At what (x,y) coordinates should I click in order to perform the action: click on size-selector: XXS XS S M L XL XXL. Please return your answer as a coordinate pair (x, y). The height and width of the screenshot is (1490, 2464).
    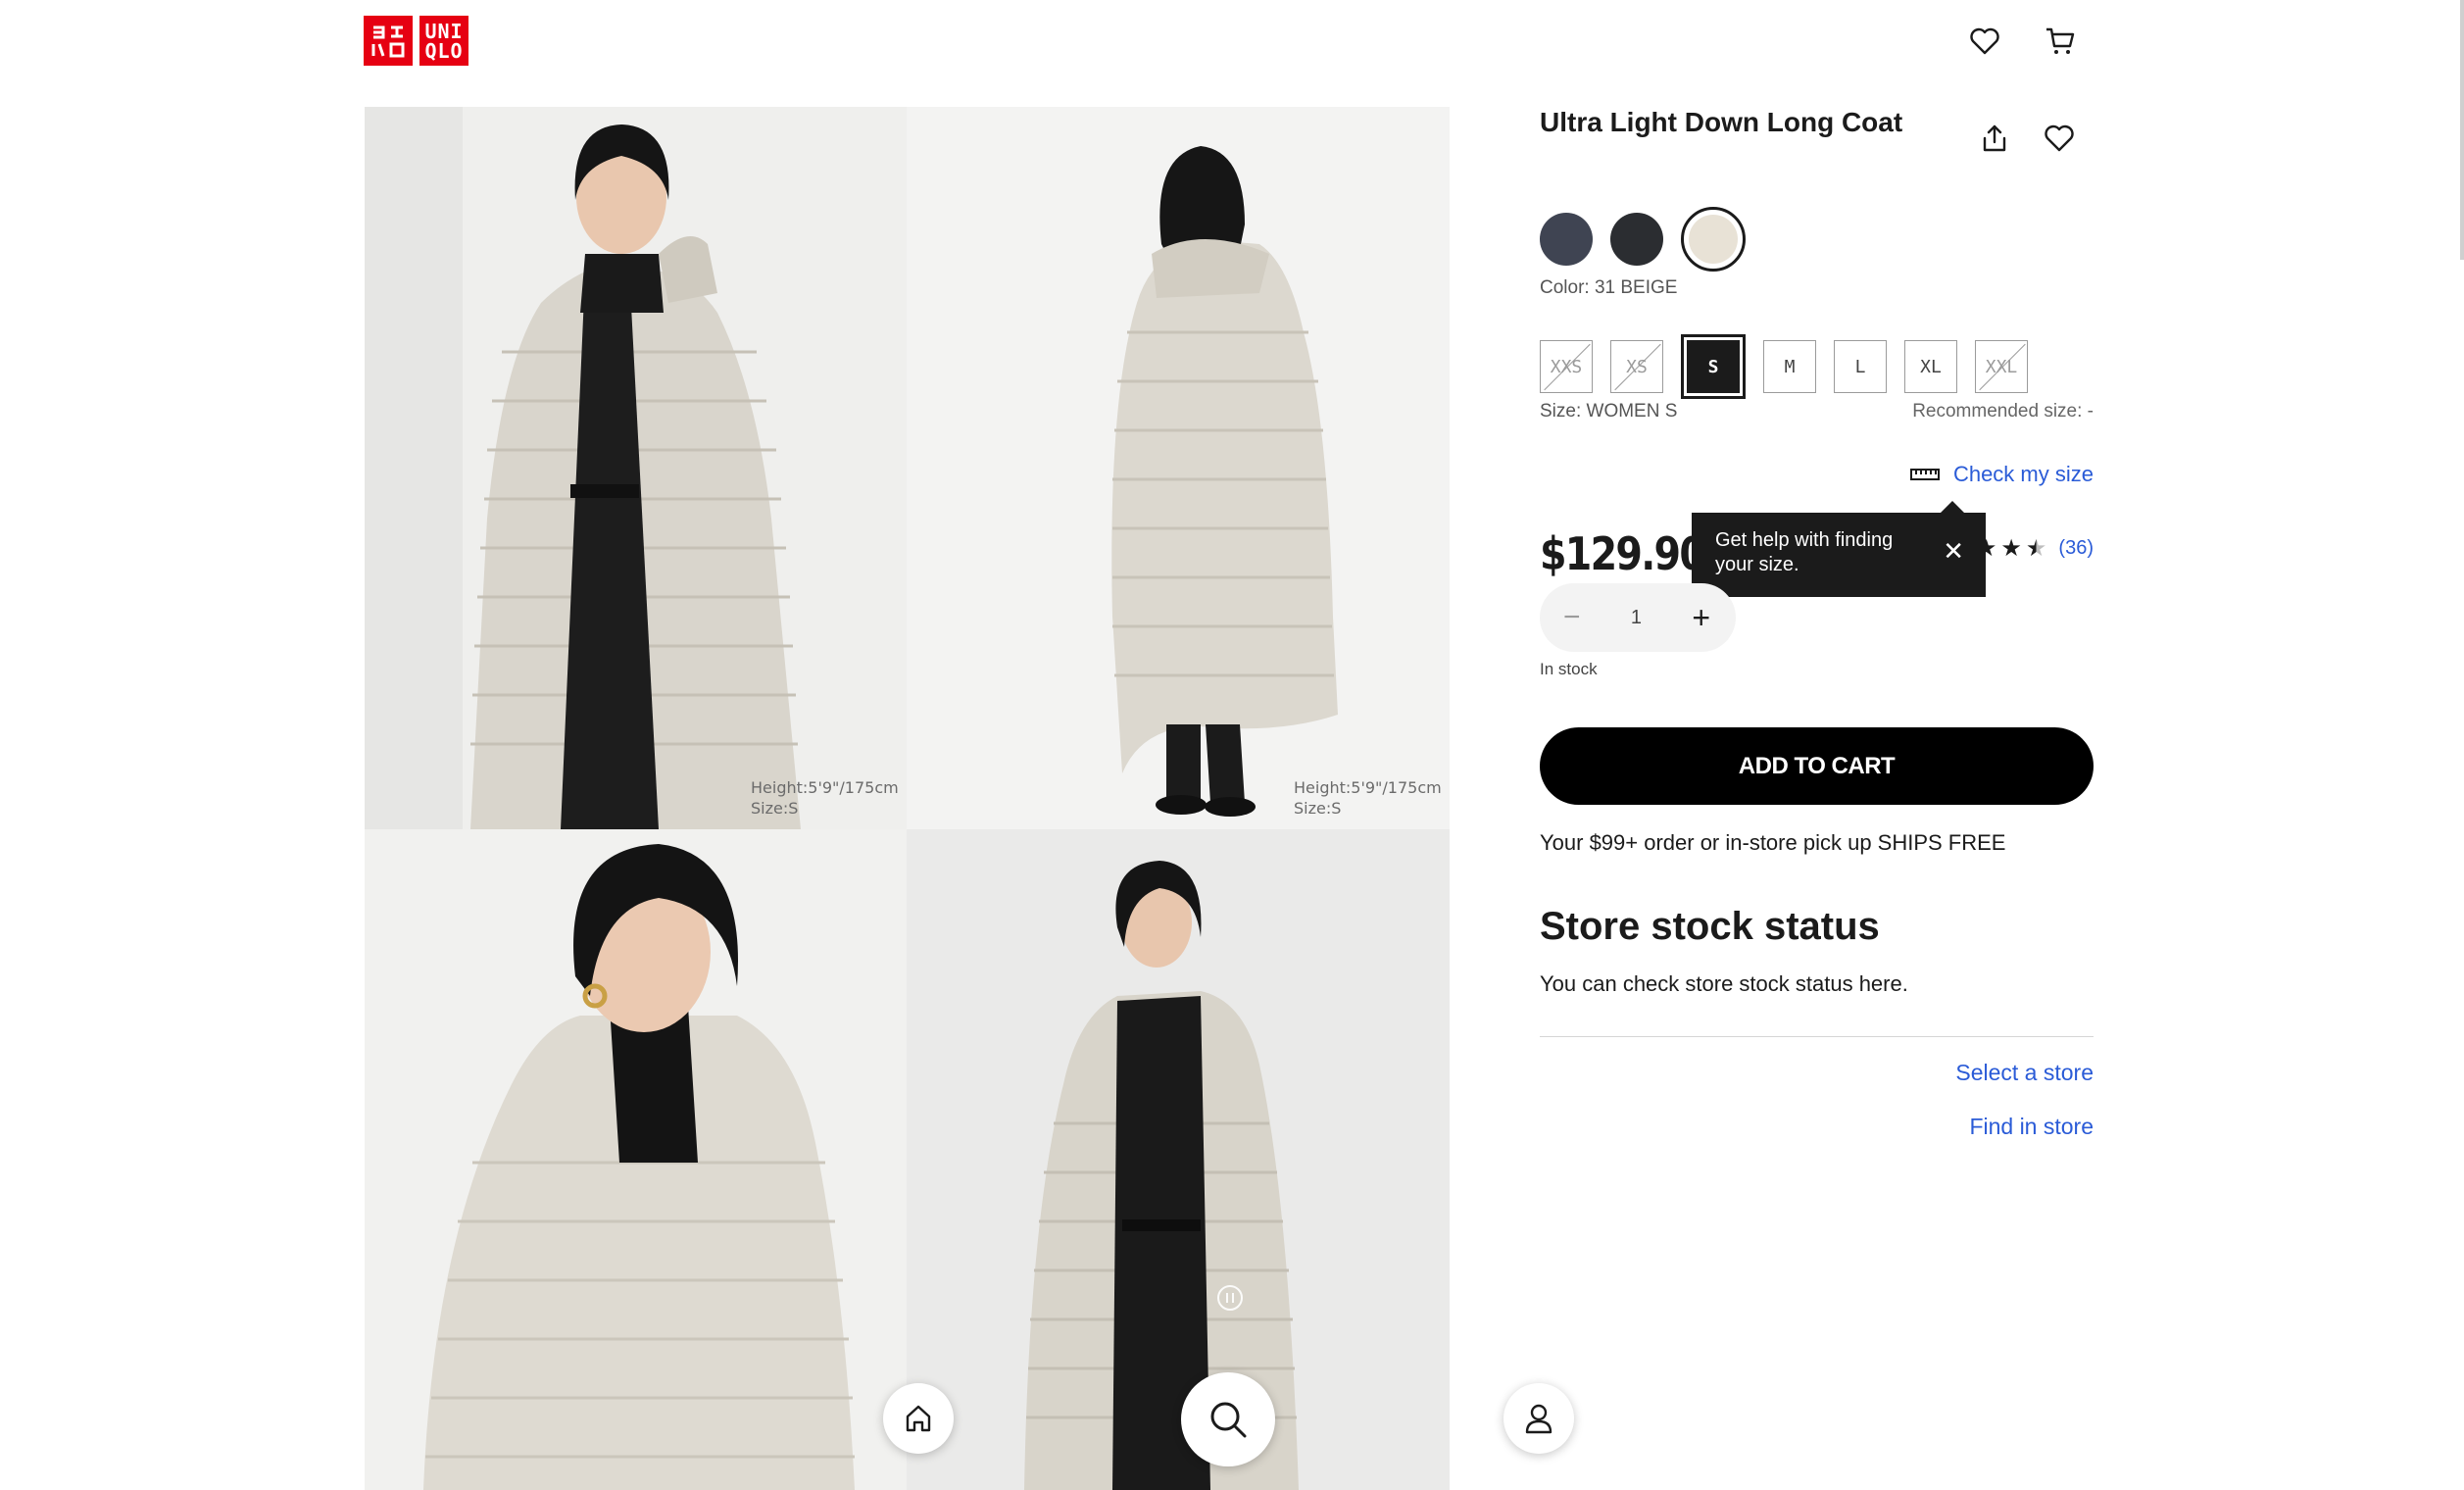
    Looking at the image, I should click on (1784, 367).